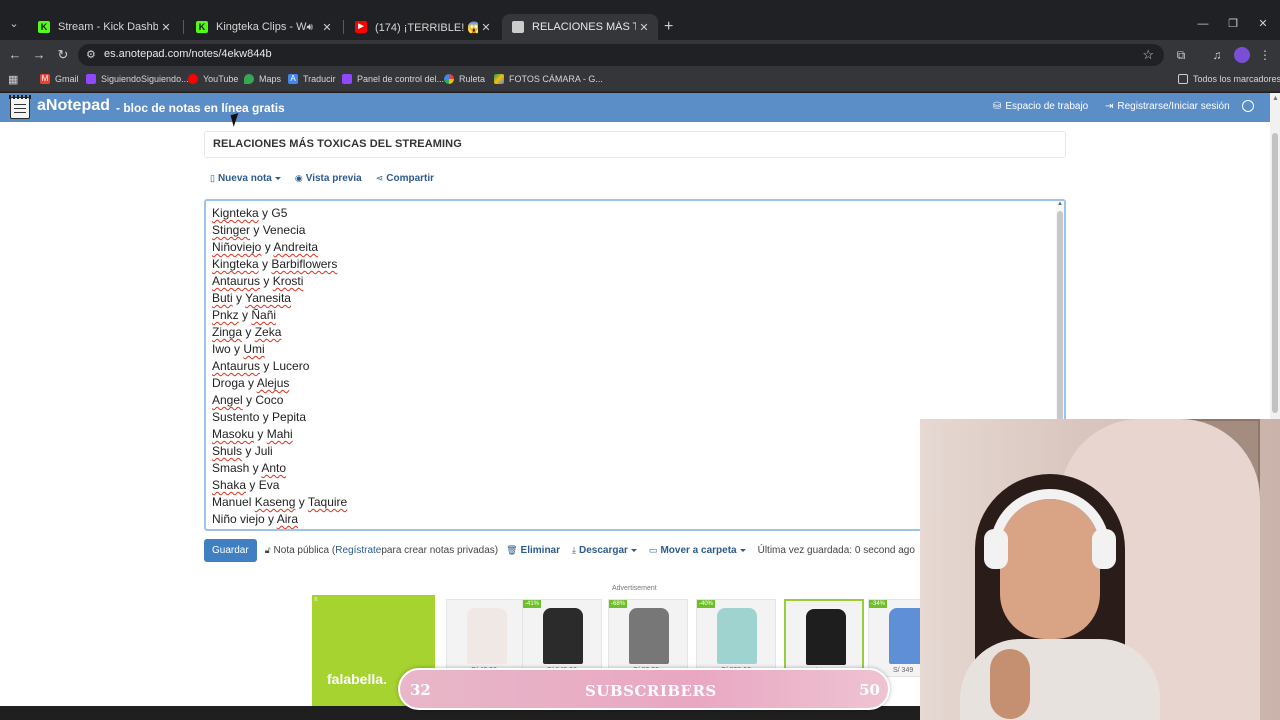 This screenshot has width=1280, height=720. Describe the element at coordinates (316, 600) in the screenshot. I see `ad-choices-icon: ≡` at that location.